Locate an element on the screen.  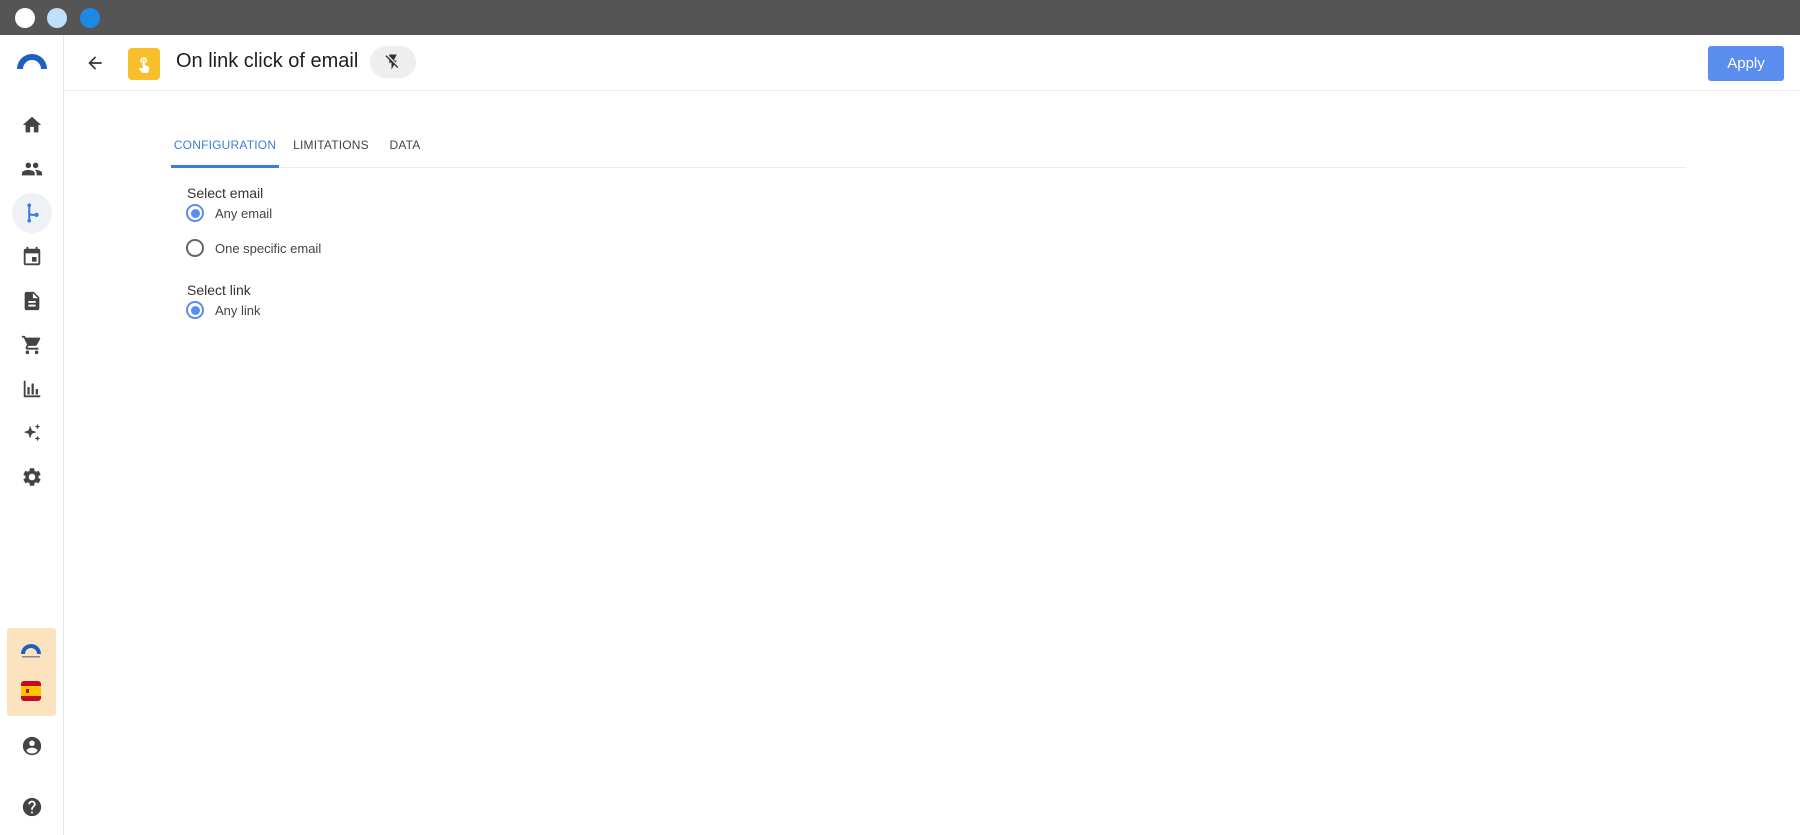
home-icon is located at coordinates (32, 124).